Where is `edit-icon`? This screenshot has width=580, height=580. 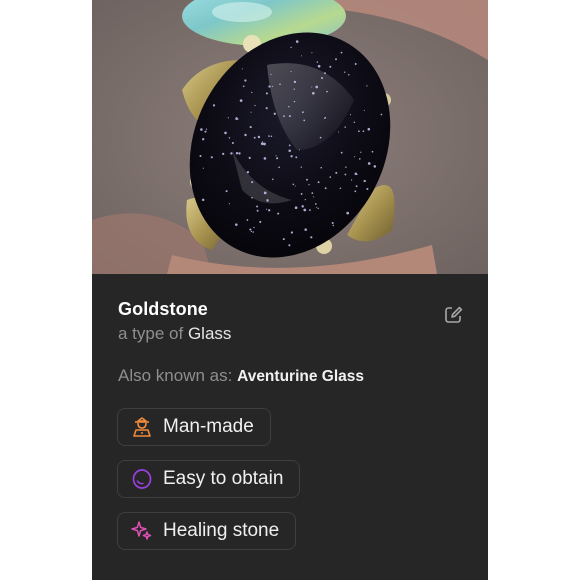
edit-icon is located at coordinates (454, 314).